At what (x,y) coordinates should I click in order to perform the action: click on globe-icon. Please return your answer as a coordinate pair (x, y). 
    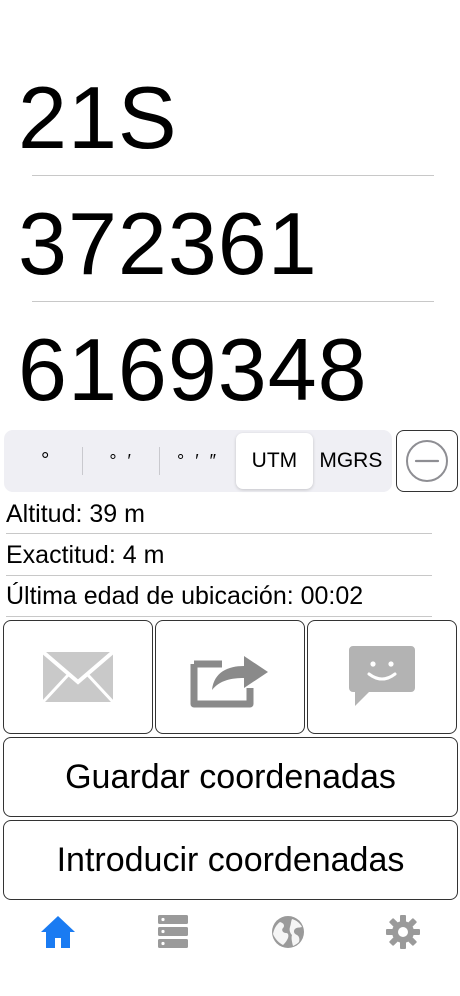
    Looking at the image, I should click on (287, 932).